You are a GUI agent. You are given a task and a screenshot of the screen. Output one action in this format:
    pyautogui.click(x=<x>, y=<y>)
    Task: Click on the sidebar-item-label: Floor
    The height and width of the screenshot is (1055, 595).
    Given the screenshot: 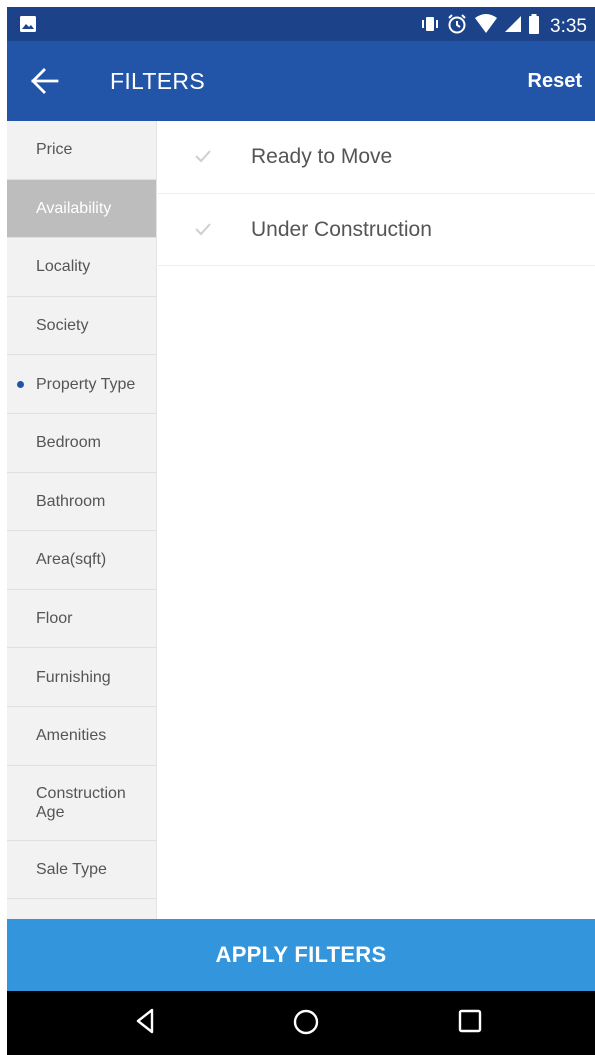 What is the action you would take?
    pyautogui.click(x=54, y=619)
    